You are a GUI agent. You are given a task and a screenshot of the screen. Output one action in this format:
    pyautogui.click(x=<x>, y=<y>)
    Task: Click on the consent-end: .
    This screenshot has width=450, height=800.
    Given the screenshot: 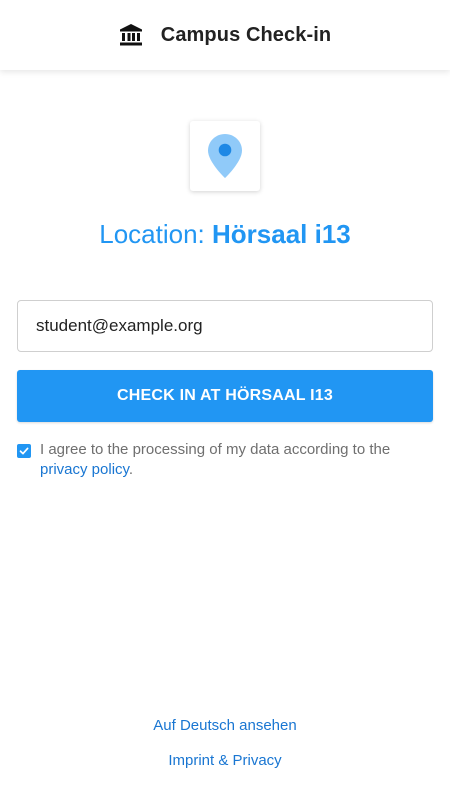 What is the action you would take?
    pyautogui.click(x=131, y=469)
    